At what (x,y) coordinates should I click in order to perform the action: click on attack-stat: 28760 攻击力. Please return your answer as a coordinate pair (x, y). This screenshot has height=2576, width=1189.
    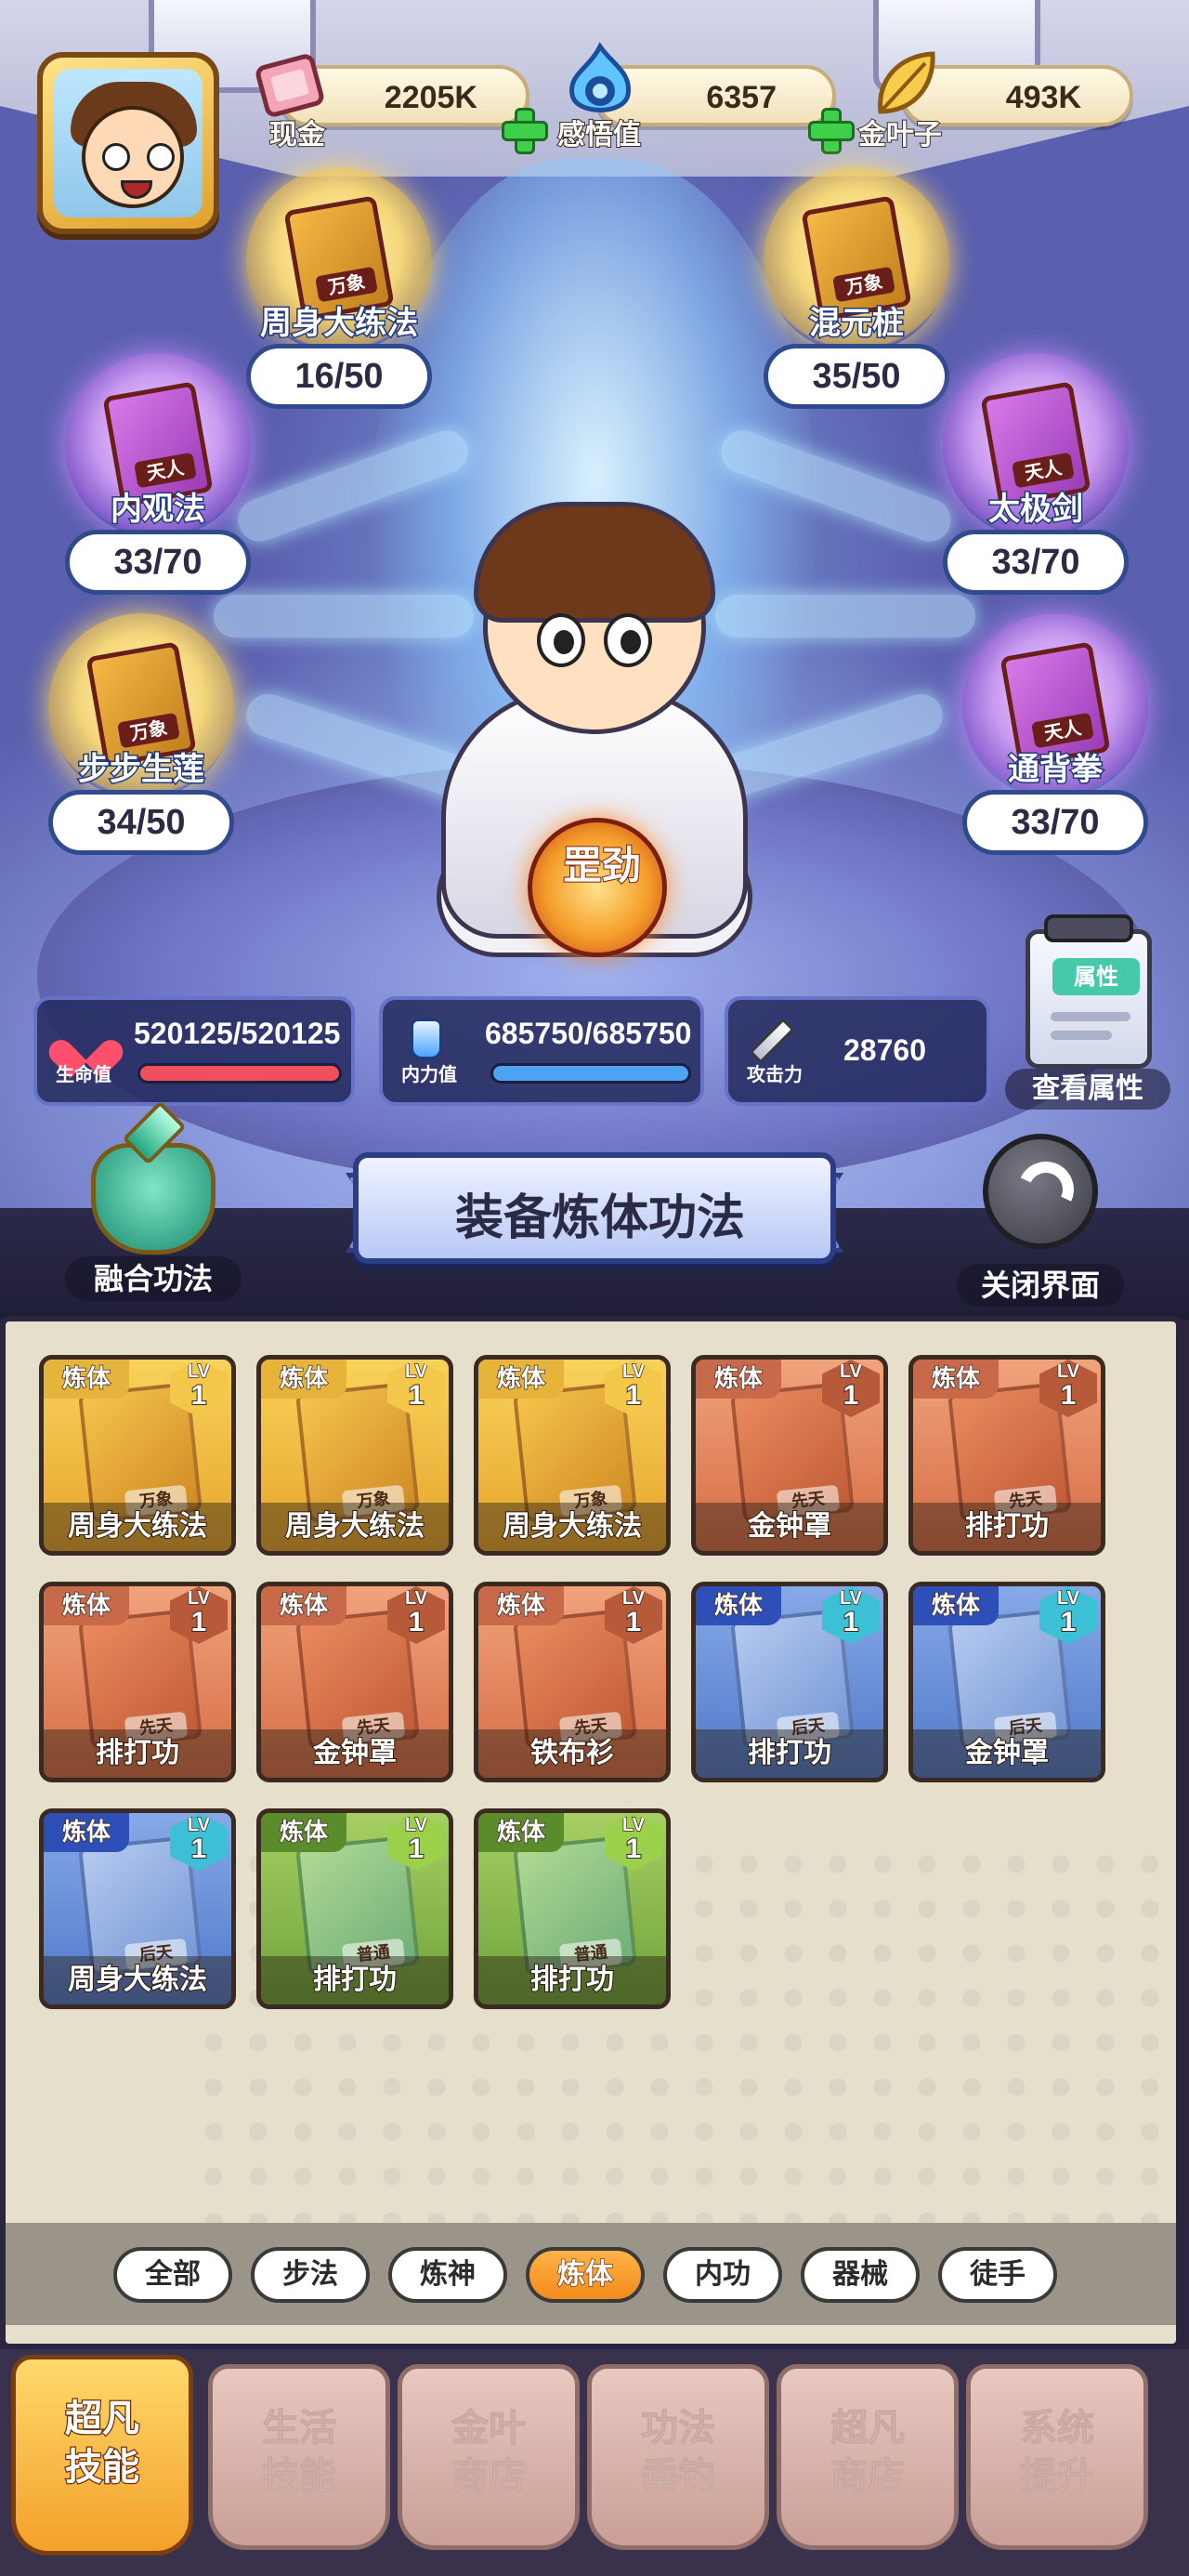
    Looking at the image, I should click on (857, 1051).